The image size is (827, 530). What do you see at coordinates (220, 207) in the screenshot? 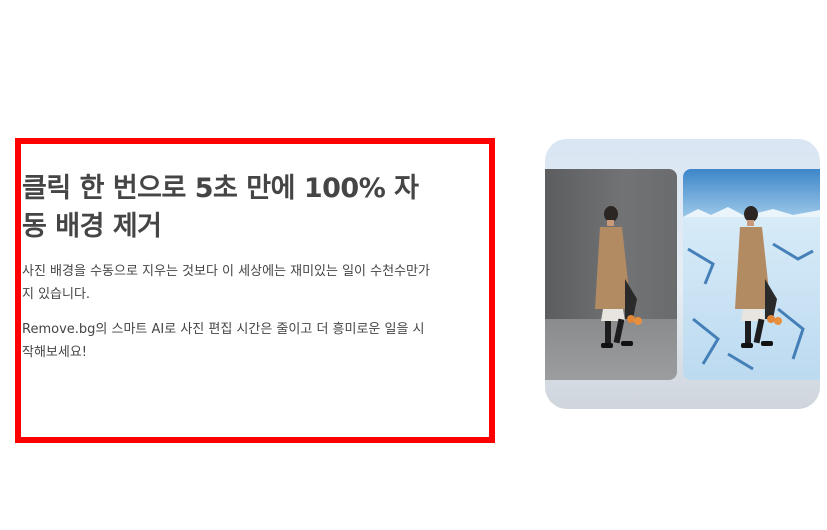
I see `hero-headline: 클릭 한 번으로 5초 만에 100% 자동 배경 제거` at bounding box center [220, 207].